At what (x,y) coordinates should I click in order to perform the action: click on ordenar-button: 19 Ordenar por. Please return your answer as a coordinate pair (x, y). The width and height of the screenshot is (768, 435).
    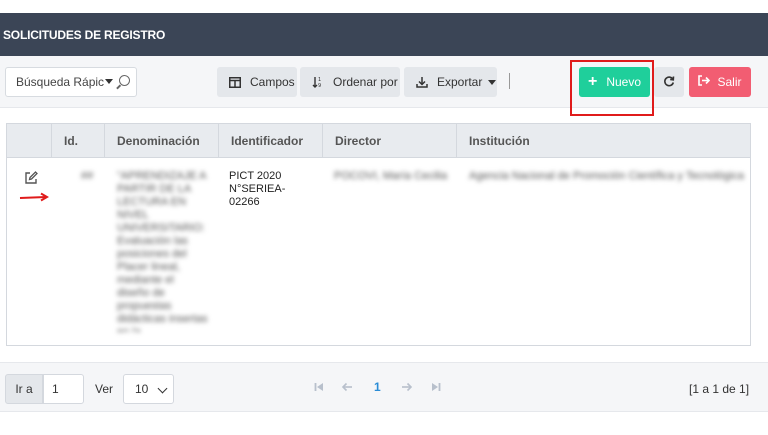
    Looking at the image, I should click on (350, 82).